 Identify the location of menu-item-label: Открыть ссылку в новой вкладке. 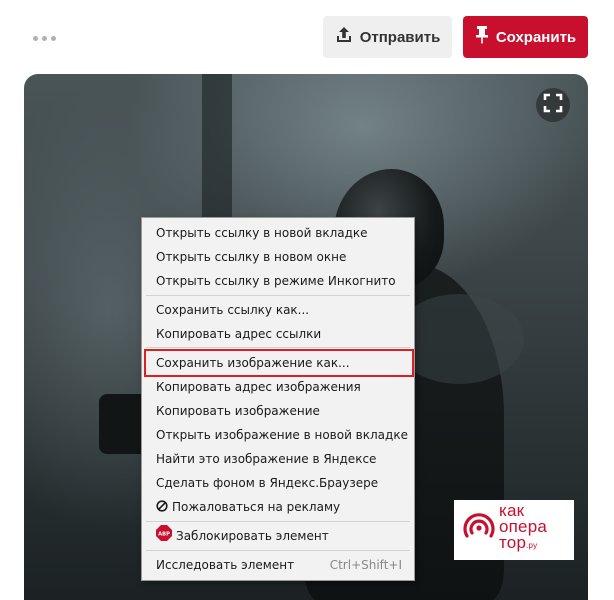
(262, 233).